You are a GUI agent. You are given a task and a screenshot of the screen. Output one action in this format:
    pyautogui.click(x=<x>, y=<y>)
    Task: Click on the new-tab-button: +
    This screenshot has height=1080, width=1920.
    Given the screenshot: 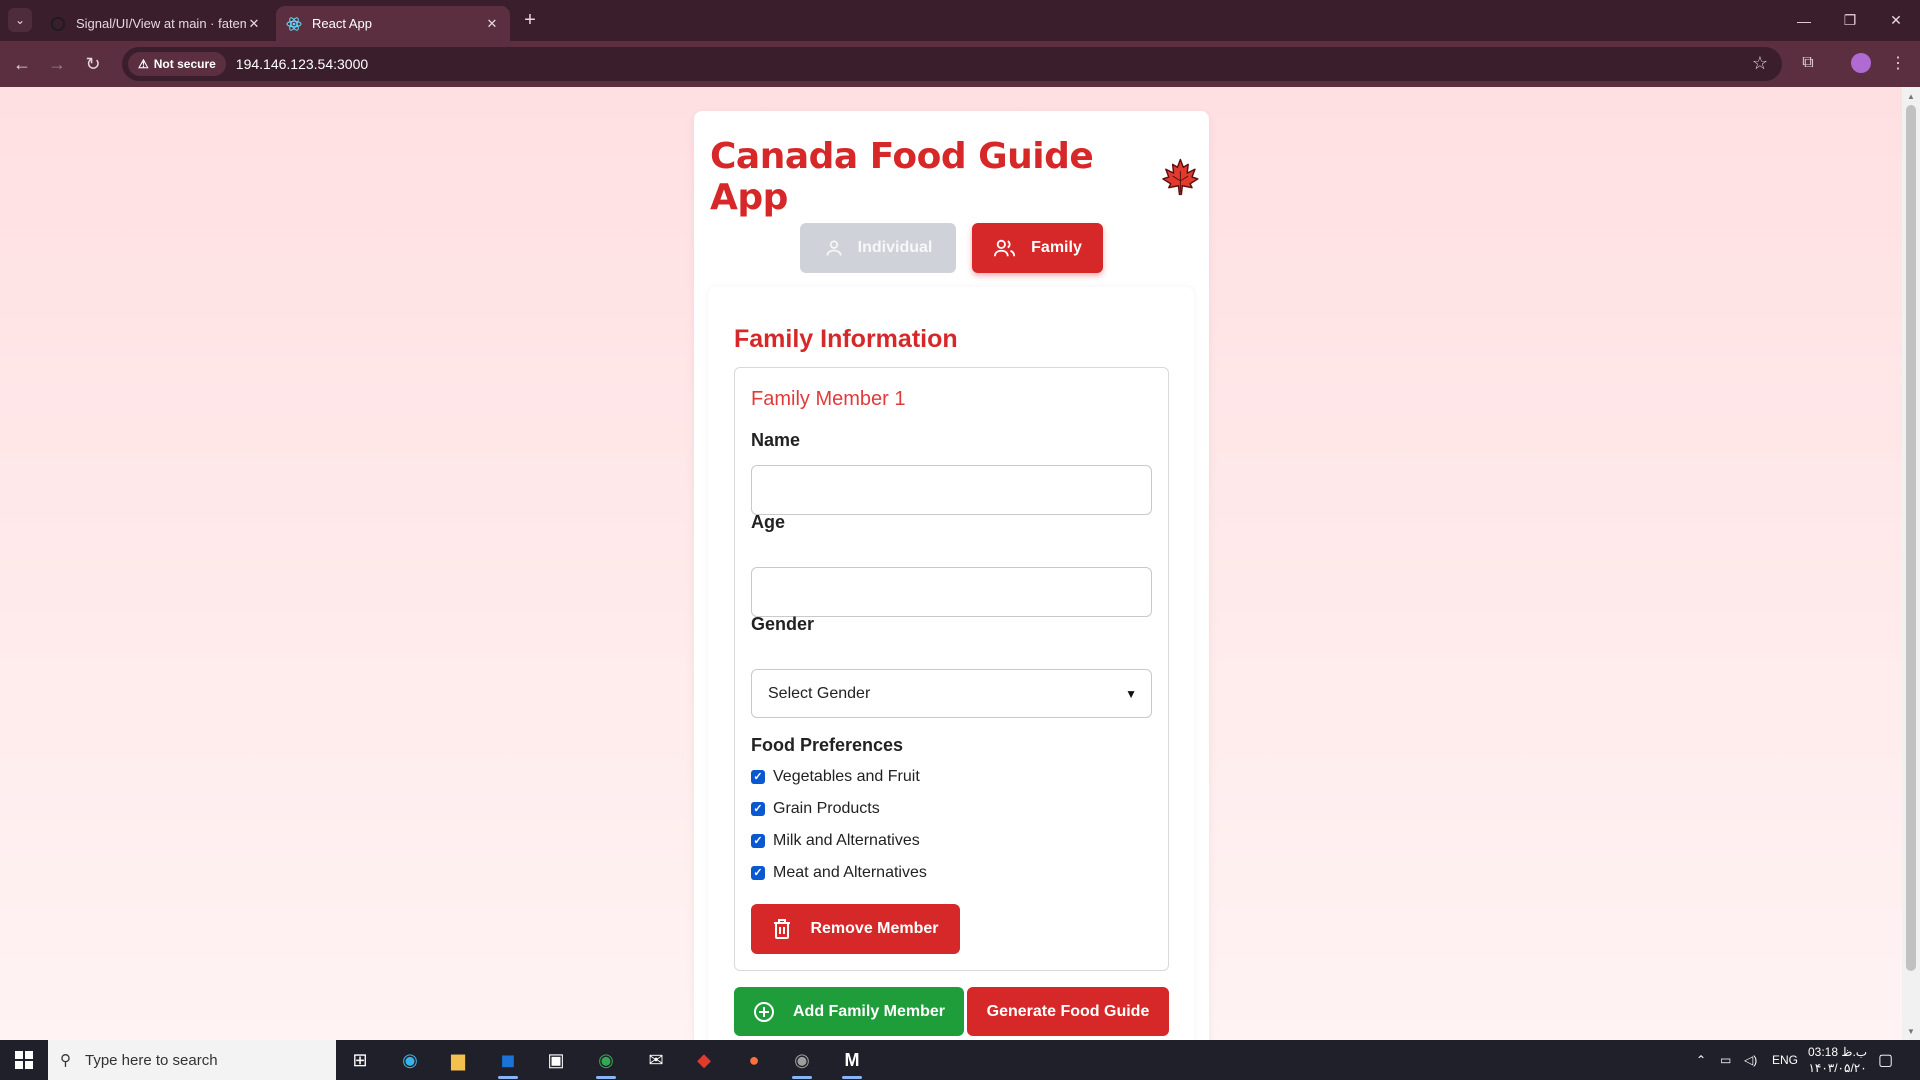 What is the action you would take?
    pyautogui.click(x=530, y=20)
    